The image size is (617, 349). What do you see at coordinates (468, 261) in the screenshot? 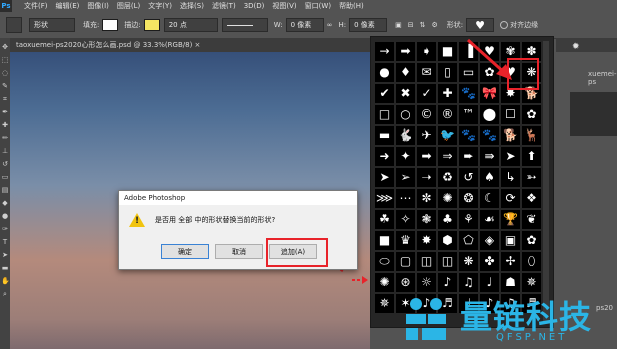
I see `shape-cell: ❋` at bounding box center [468, 261].